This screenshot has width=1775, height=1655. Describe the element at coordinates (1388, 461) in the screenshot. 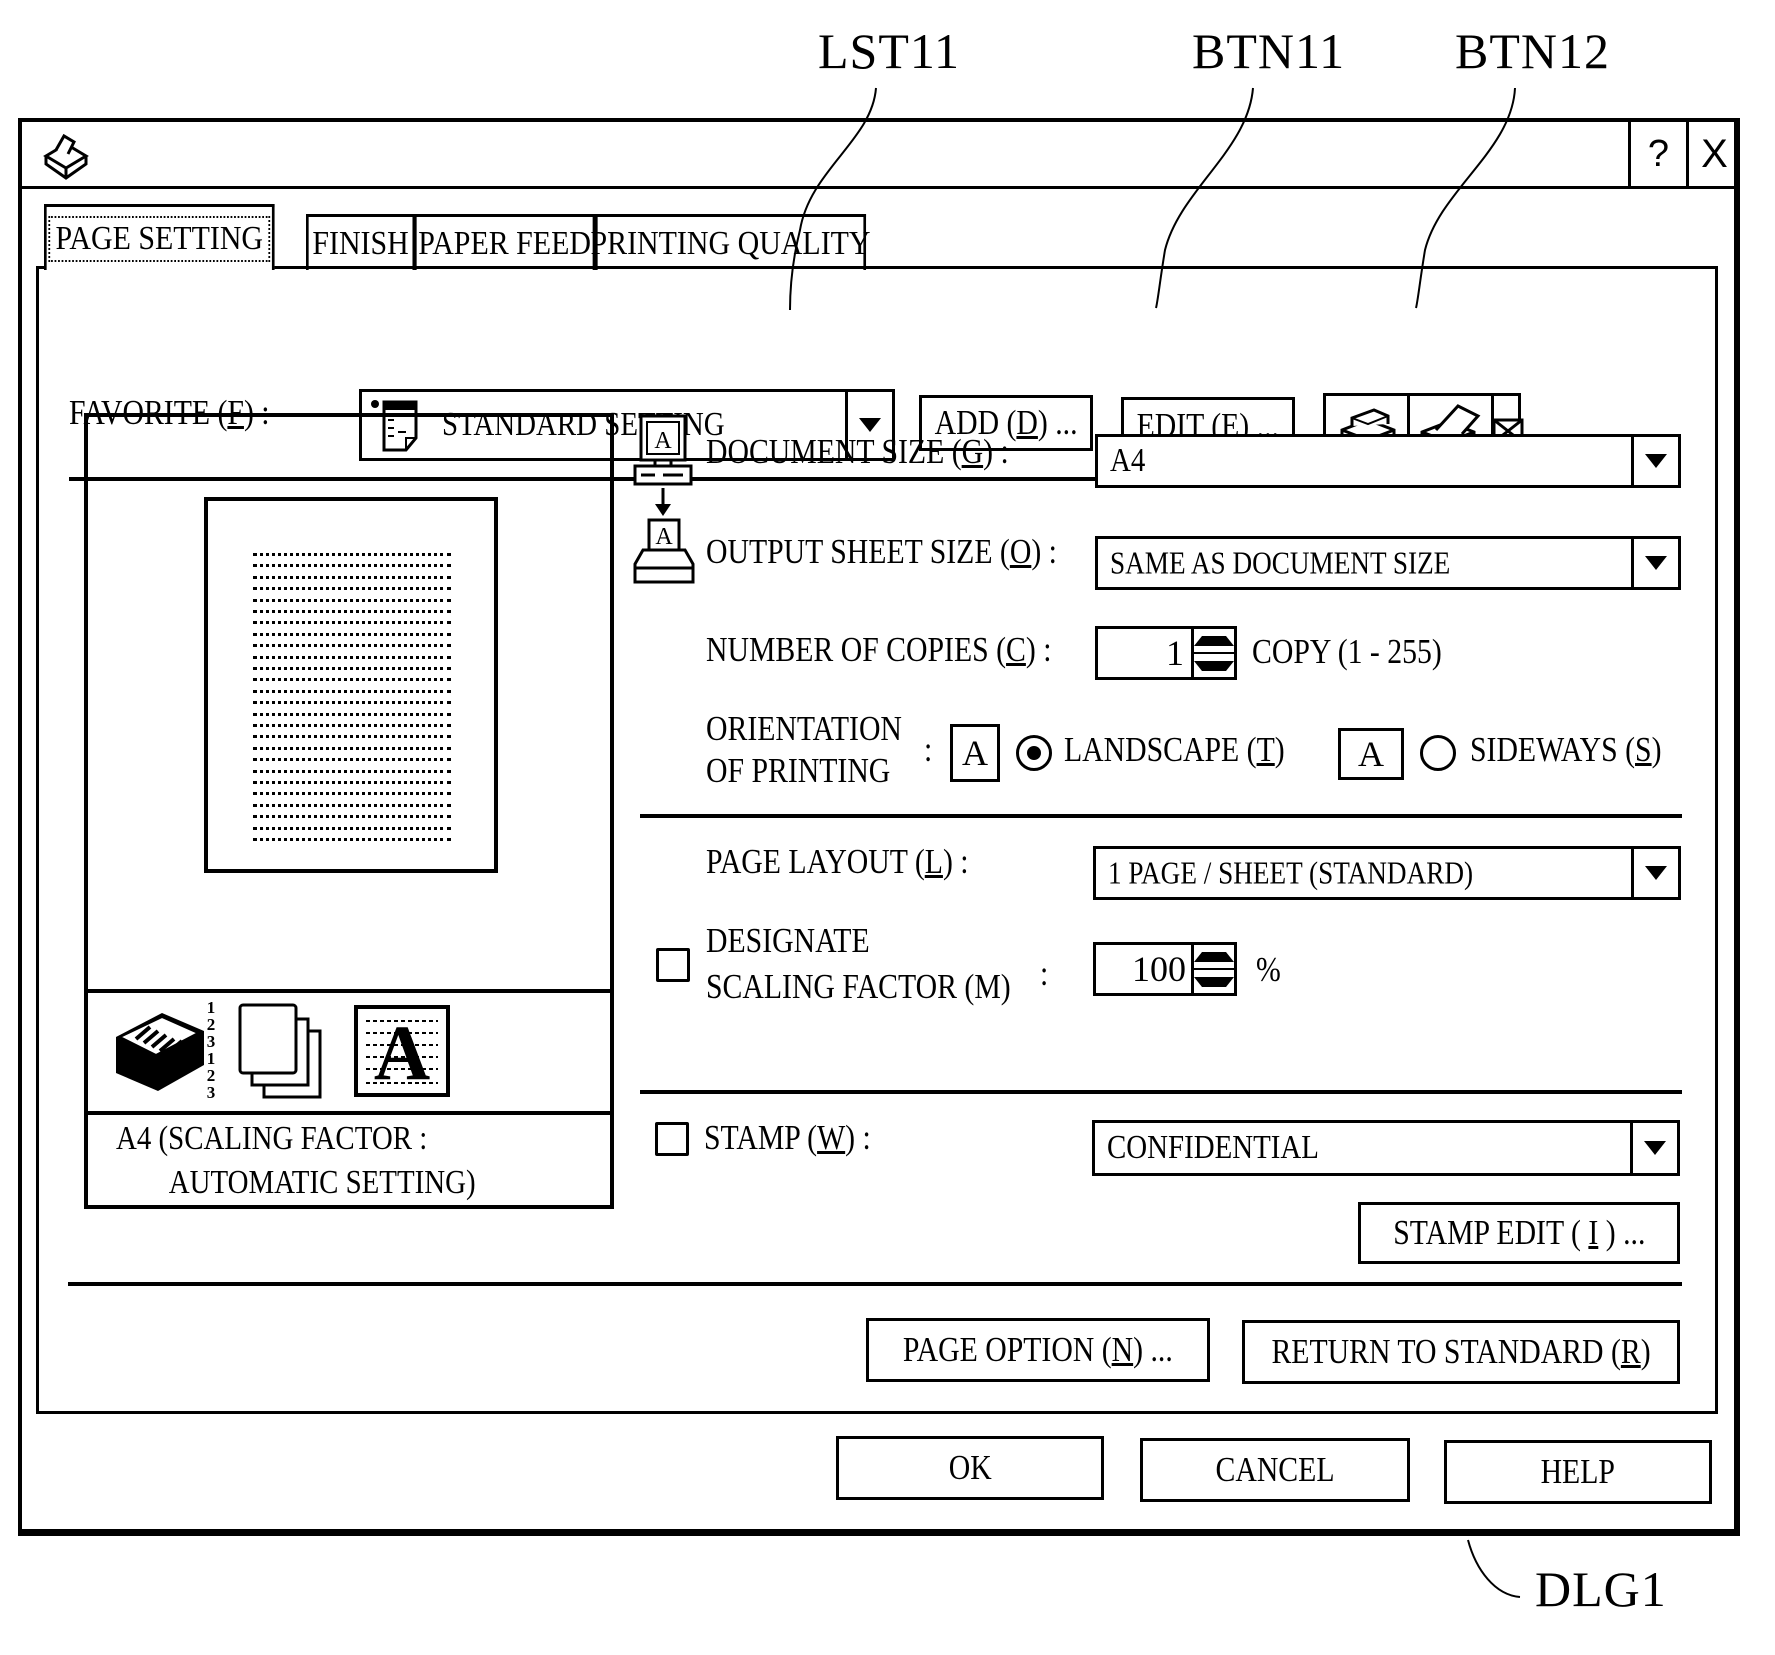

I see `document-size-dropdown: A4` at that location.